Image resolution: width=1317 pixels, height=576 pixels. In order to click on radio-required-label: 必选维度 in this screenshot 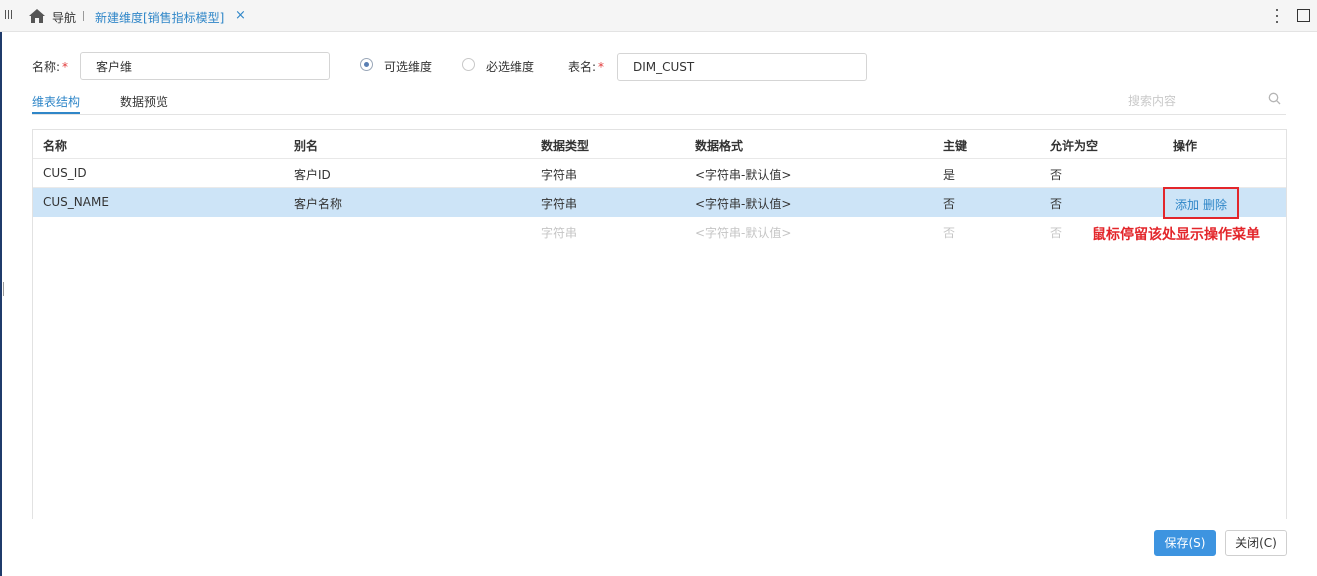, I will do `click(510, 66)`.